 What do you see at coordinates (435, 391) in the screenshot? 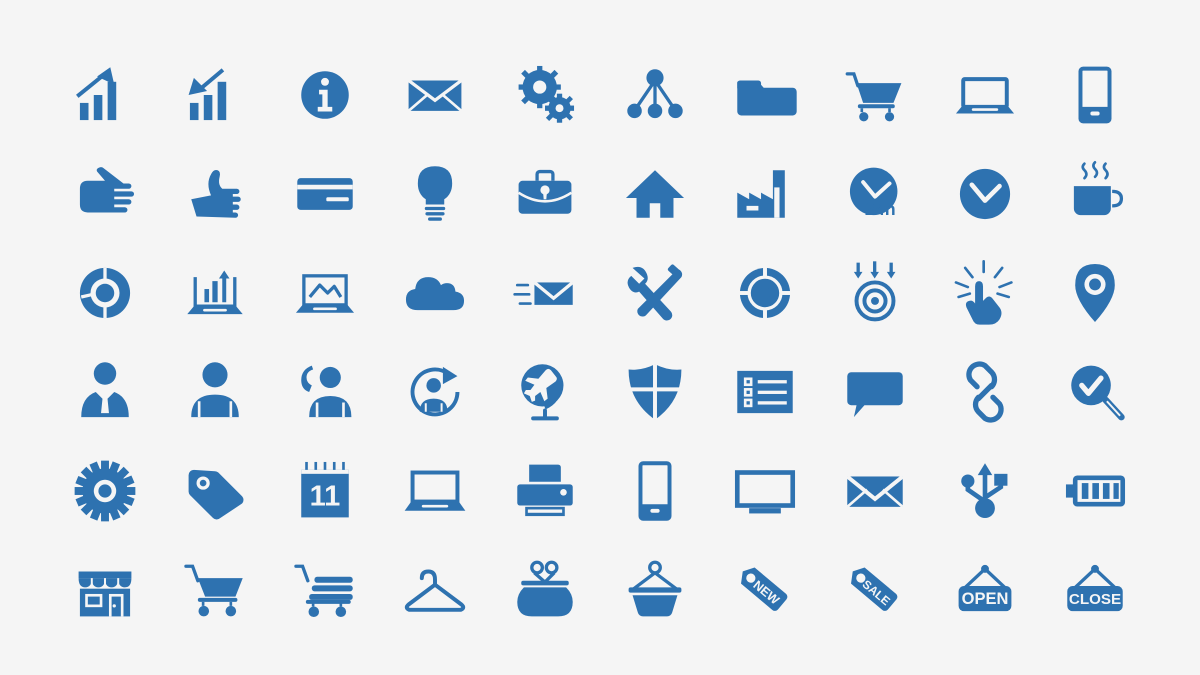
I see `icon-cell-user-refresh: Returning customer` at bounding box center [435, 391].